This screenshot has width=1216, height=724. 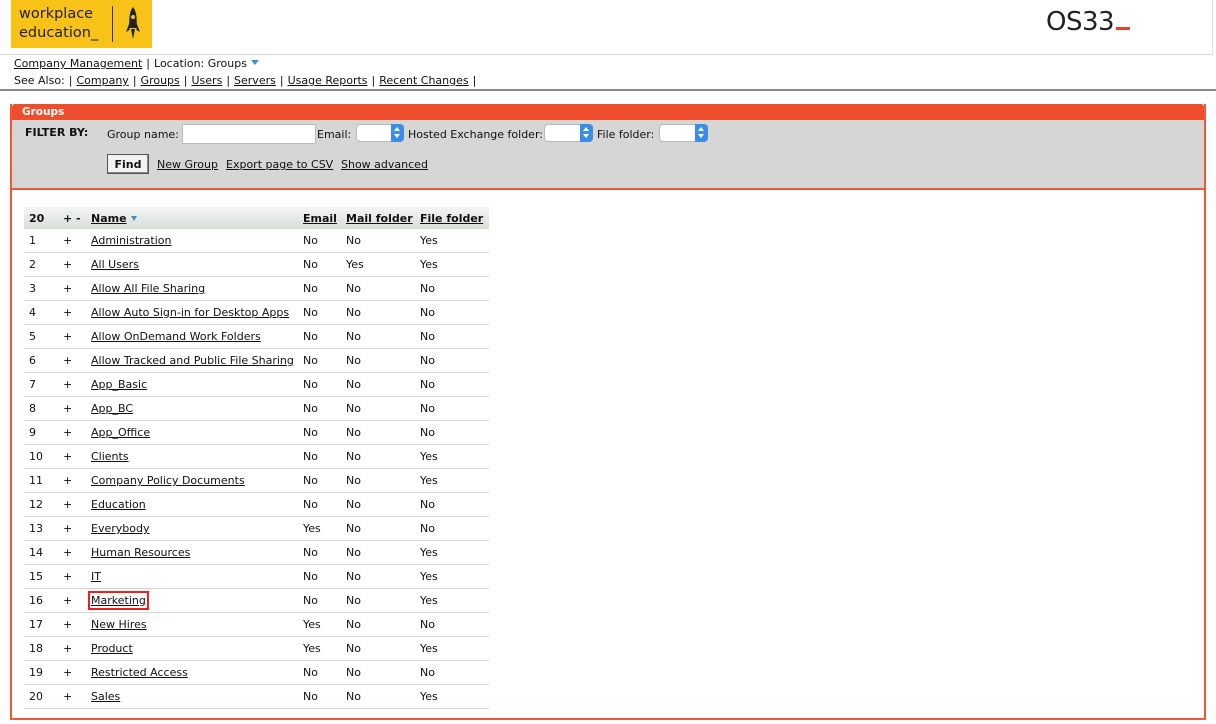 I want to click on group-name-link: Sales, so click(x=105, y=696).